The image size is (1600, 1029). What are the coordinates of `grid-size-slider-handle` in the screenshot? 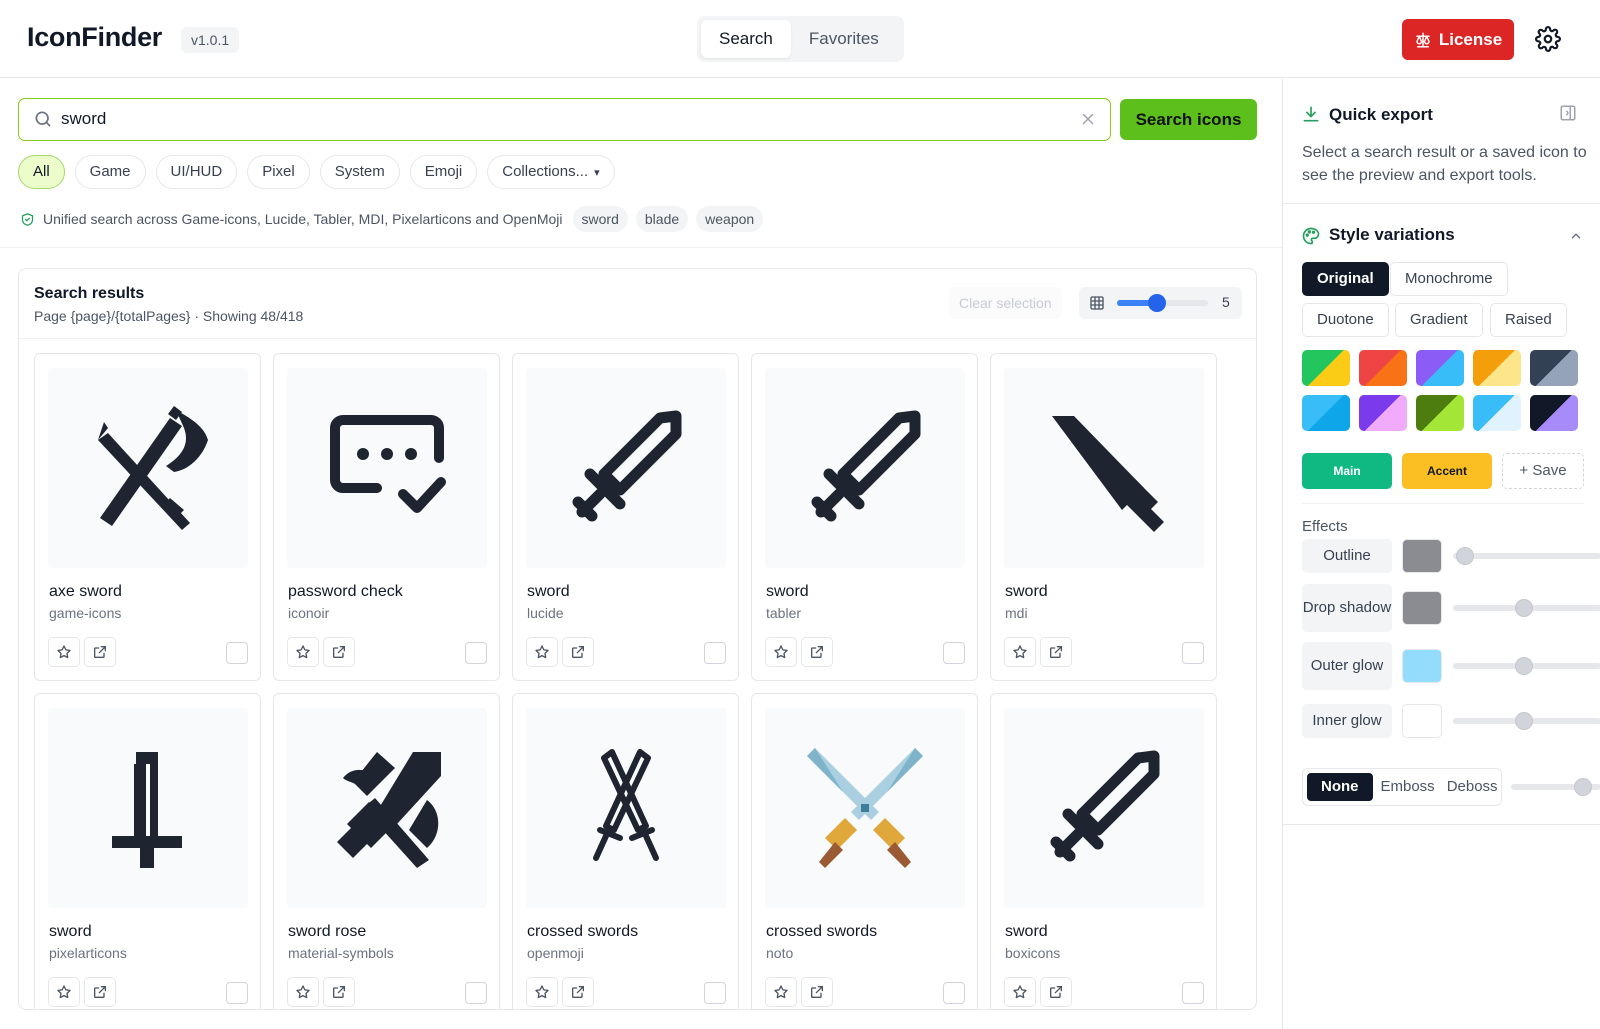 It's located at (1157, 303).